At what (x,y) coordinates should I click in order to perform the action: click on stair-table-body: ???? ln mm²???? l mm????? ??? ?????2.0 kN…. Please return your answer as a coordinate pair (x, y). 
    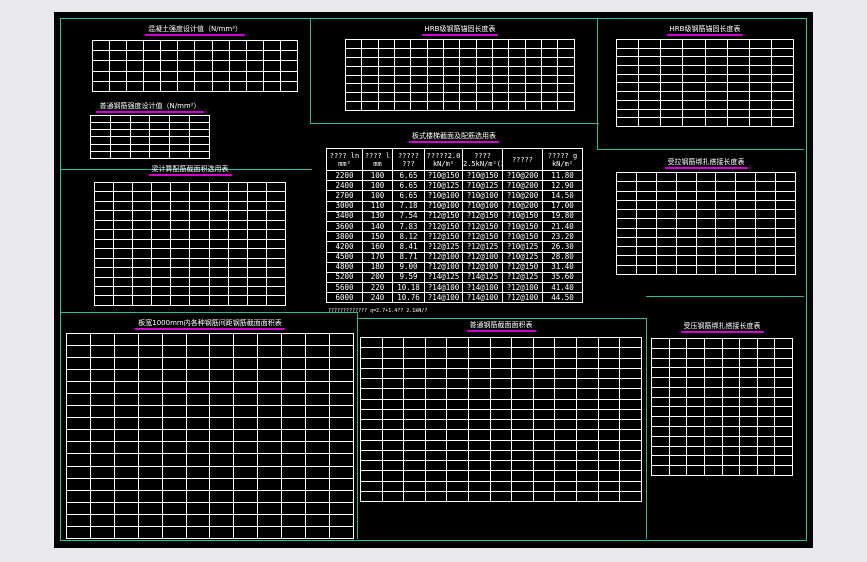
    Looking at the image, I should click on (454, 226).